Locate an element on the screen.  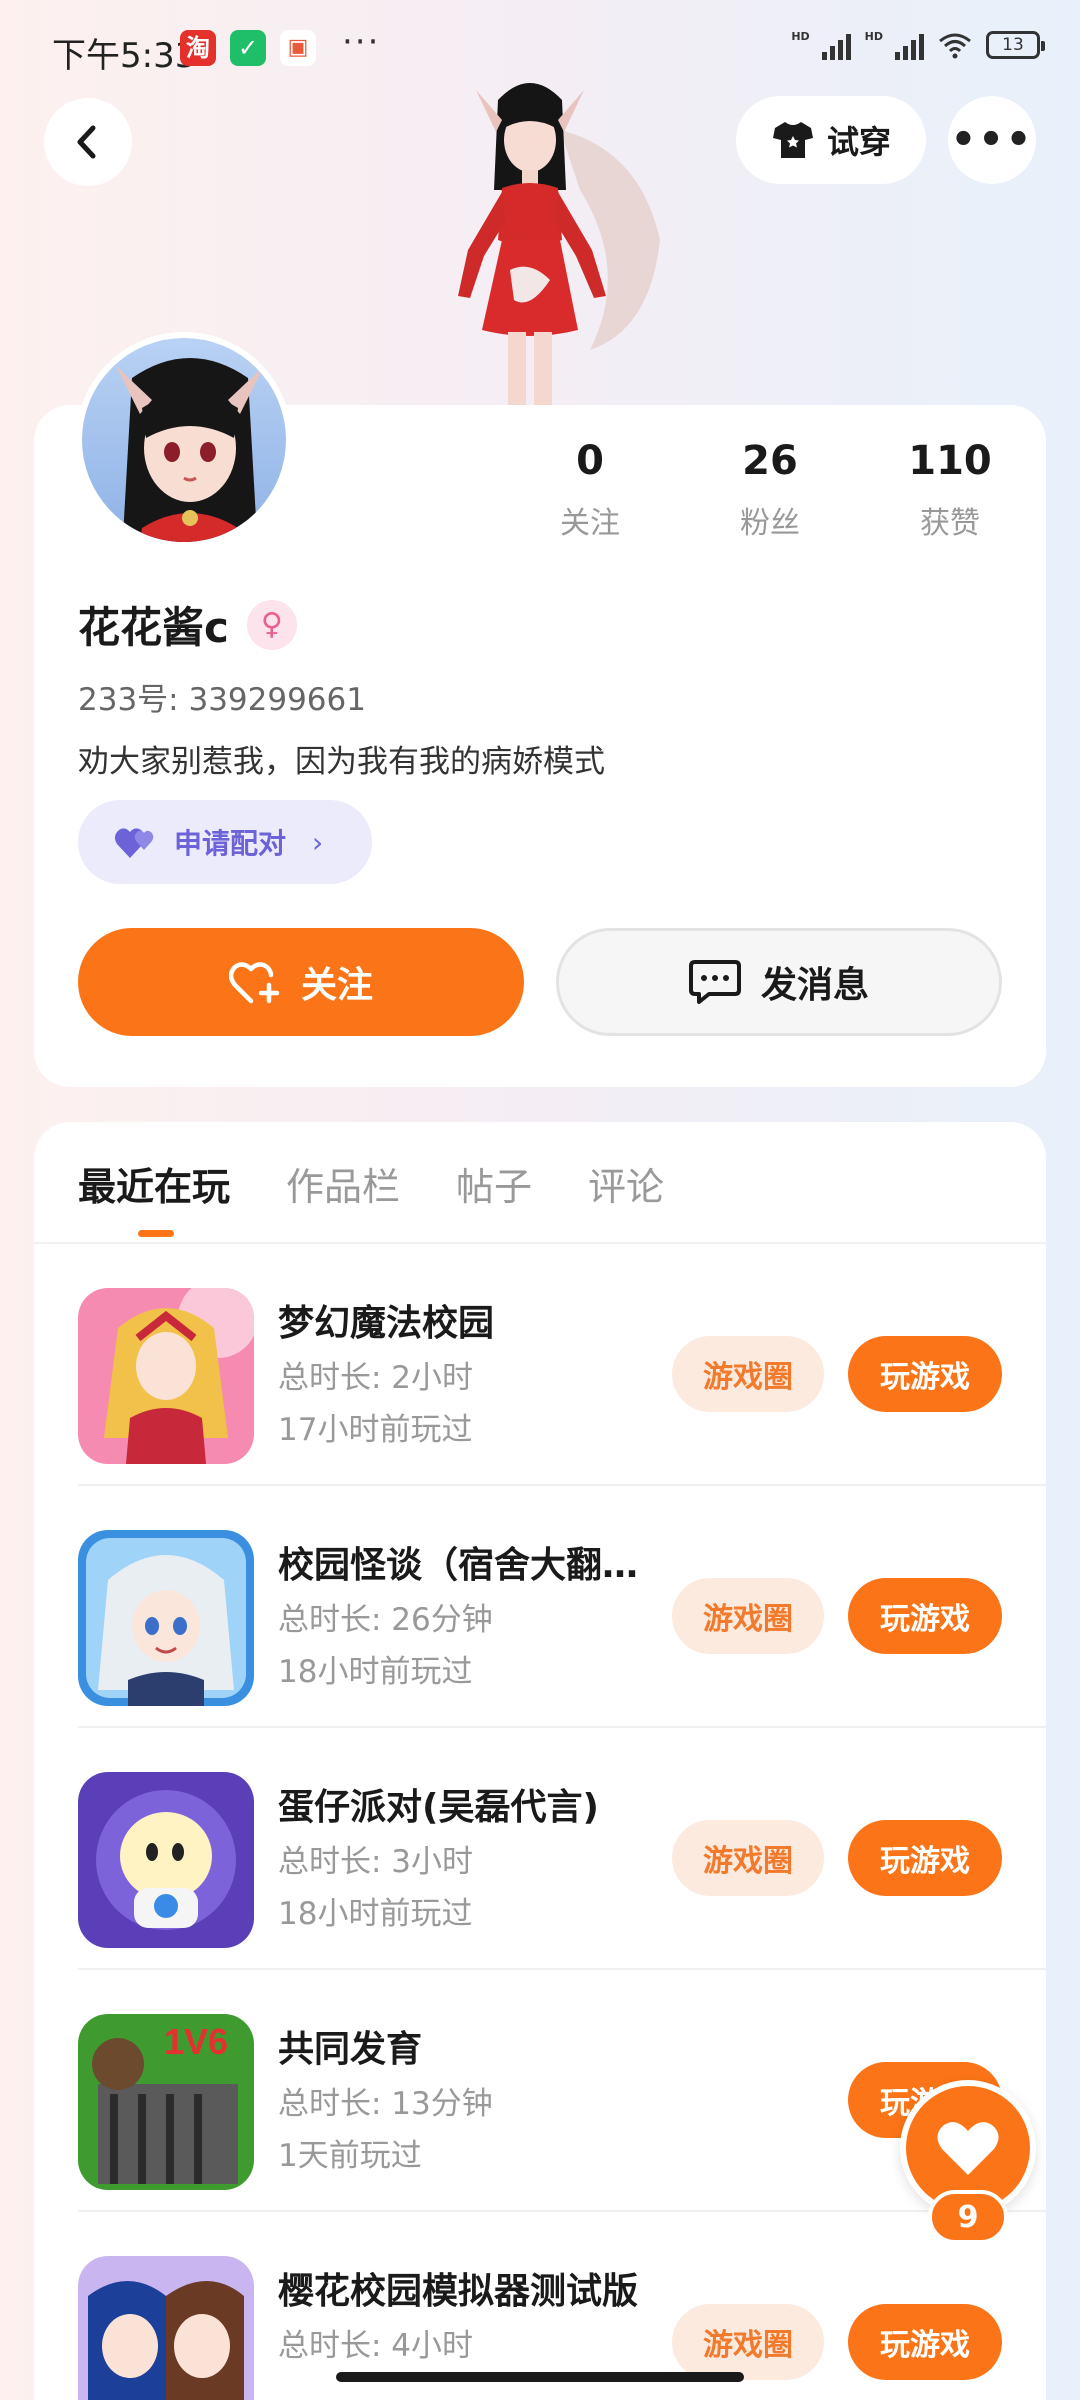
game-duration: 总时长: 4小时 is located at coordinates (376, 2346).